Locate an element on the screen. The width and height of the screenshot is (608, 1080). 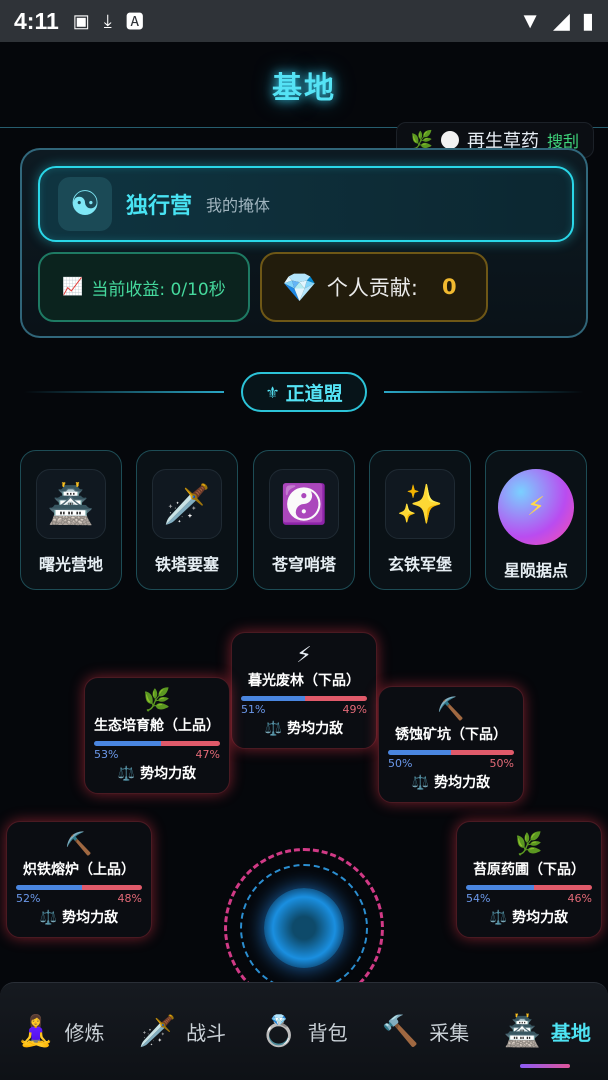
income-label: 当前收益: 0/10秒 is located at coordinates (158, 289).